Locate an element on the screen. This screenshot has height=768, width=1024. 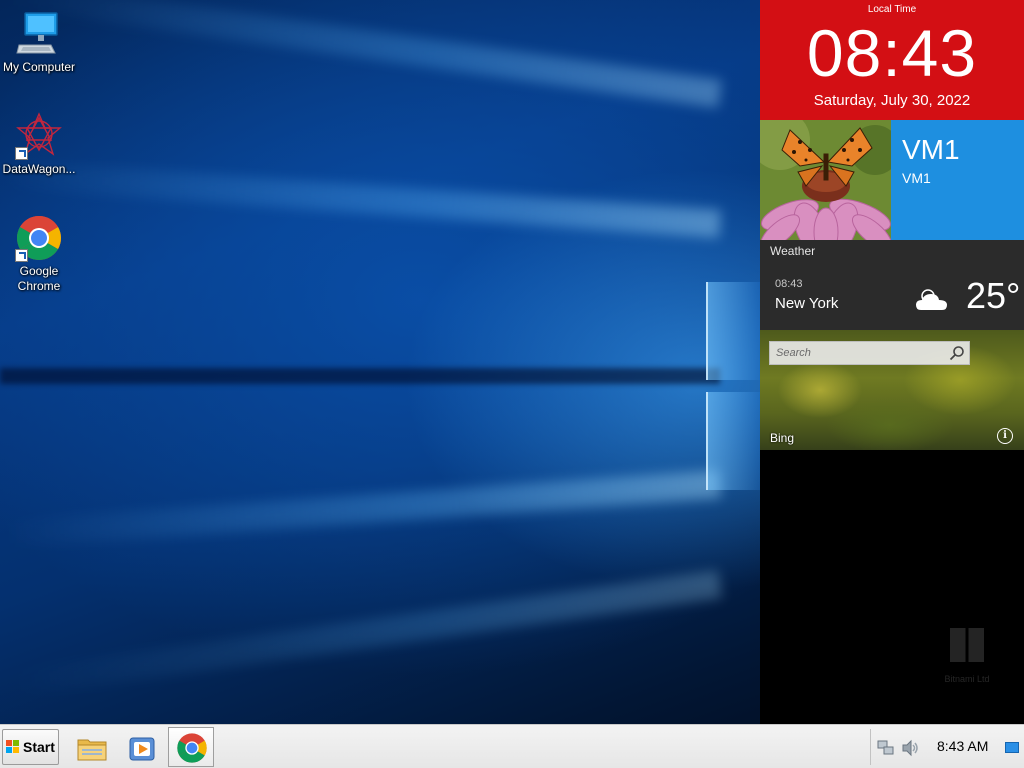
info-icon: i is located at coordinates (1005, 436).